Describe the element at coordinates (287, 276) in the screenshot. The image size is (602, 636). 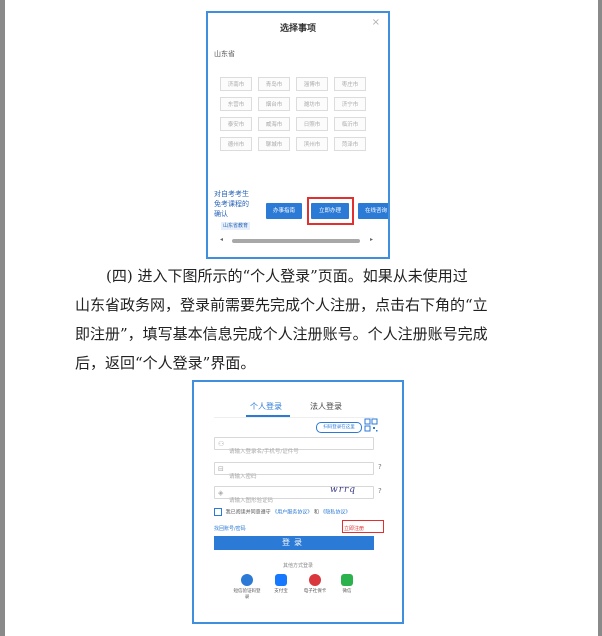
I see `paragraph-line: (四) 进入下图所示的“个人登录”页面。如果从未使用过` at that location.